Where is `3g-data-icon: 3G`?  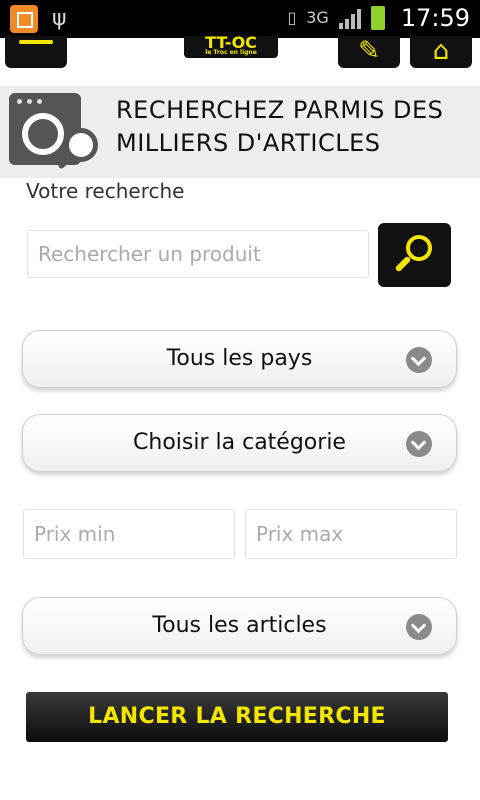 3g-data-icon: 3G is located at coordinates (317, 17).